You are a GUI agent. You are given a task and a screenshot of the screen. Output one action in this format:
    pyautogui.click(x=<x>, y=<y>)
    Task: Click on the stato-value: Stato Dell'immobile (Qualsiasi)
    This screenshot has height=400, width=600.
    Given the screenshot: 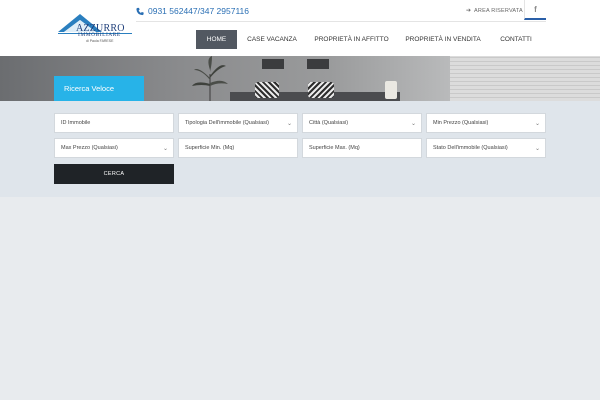 What is the action you would take?
    pyautogui.click(x=470, y=148)
    